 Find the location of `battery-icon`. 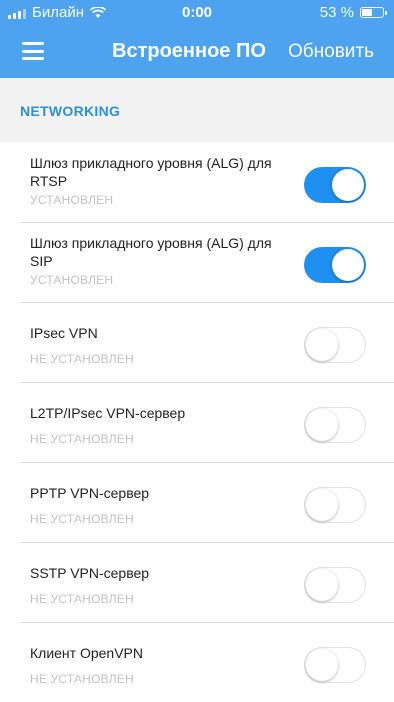

battery-icon is located at coordinates (373, 12).